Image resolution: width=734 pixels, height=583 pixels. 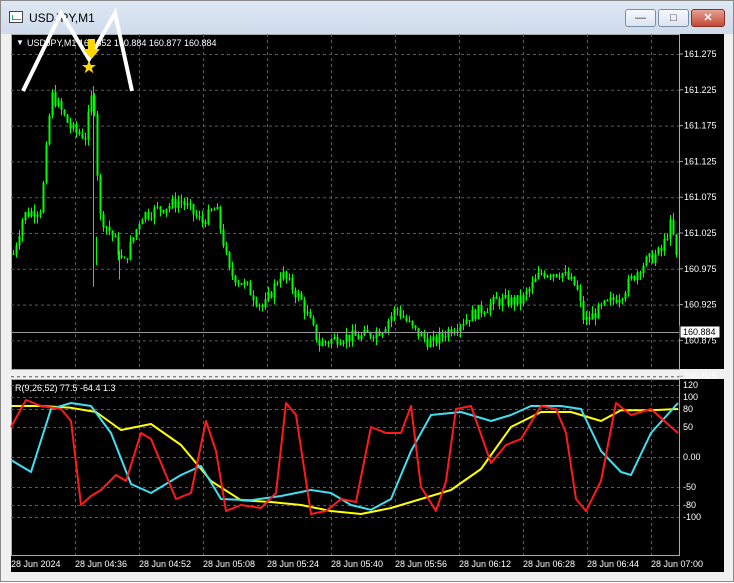 I want to click on time-tick-label: 28 Jun 2024, so click(x=36, y=564).